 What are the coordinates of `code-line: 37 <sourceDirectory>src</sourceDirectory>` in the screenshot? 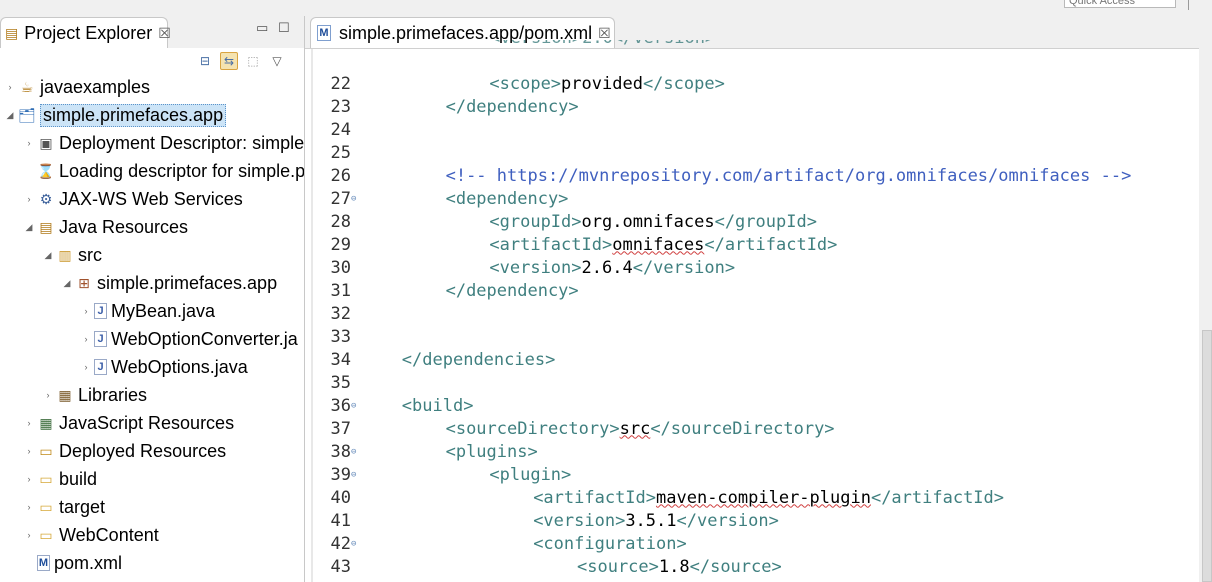 It's located at (750, 428).